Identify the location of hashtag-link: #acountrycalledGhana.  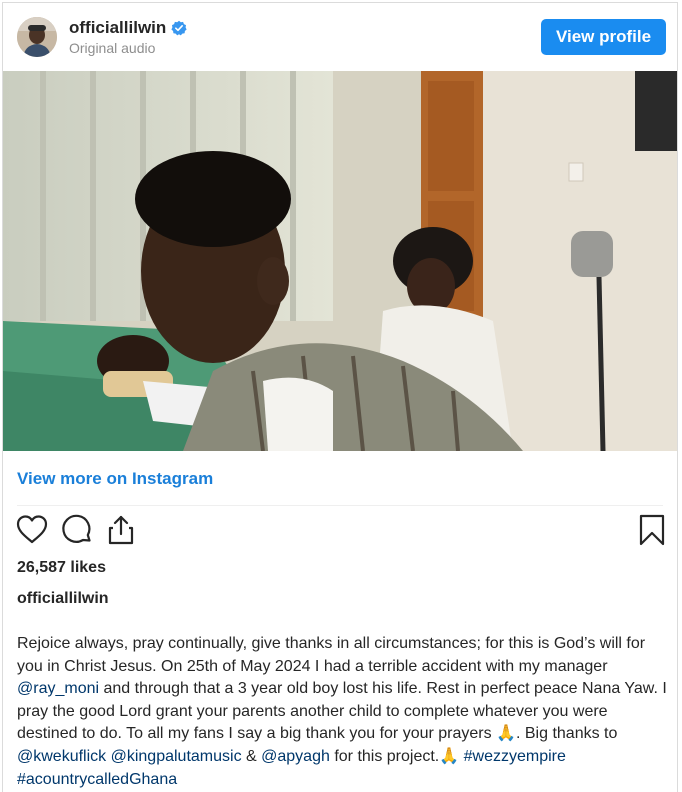
(97, 779).